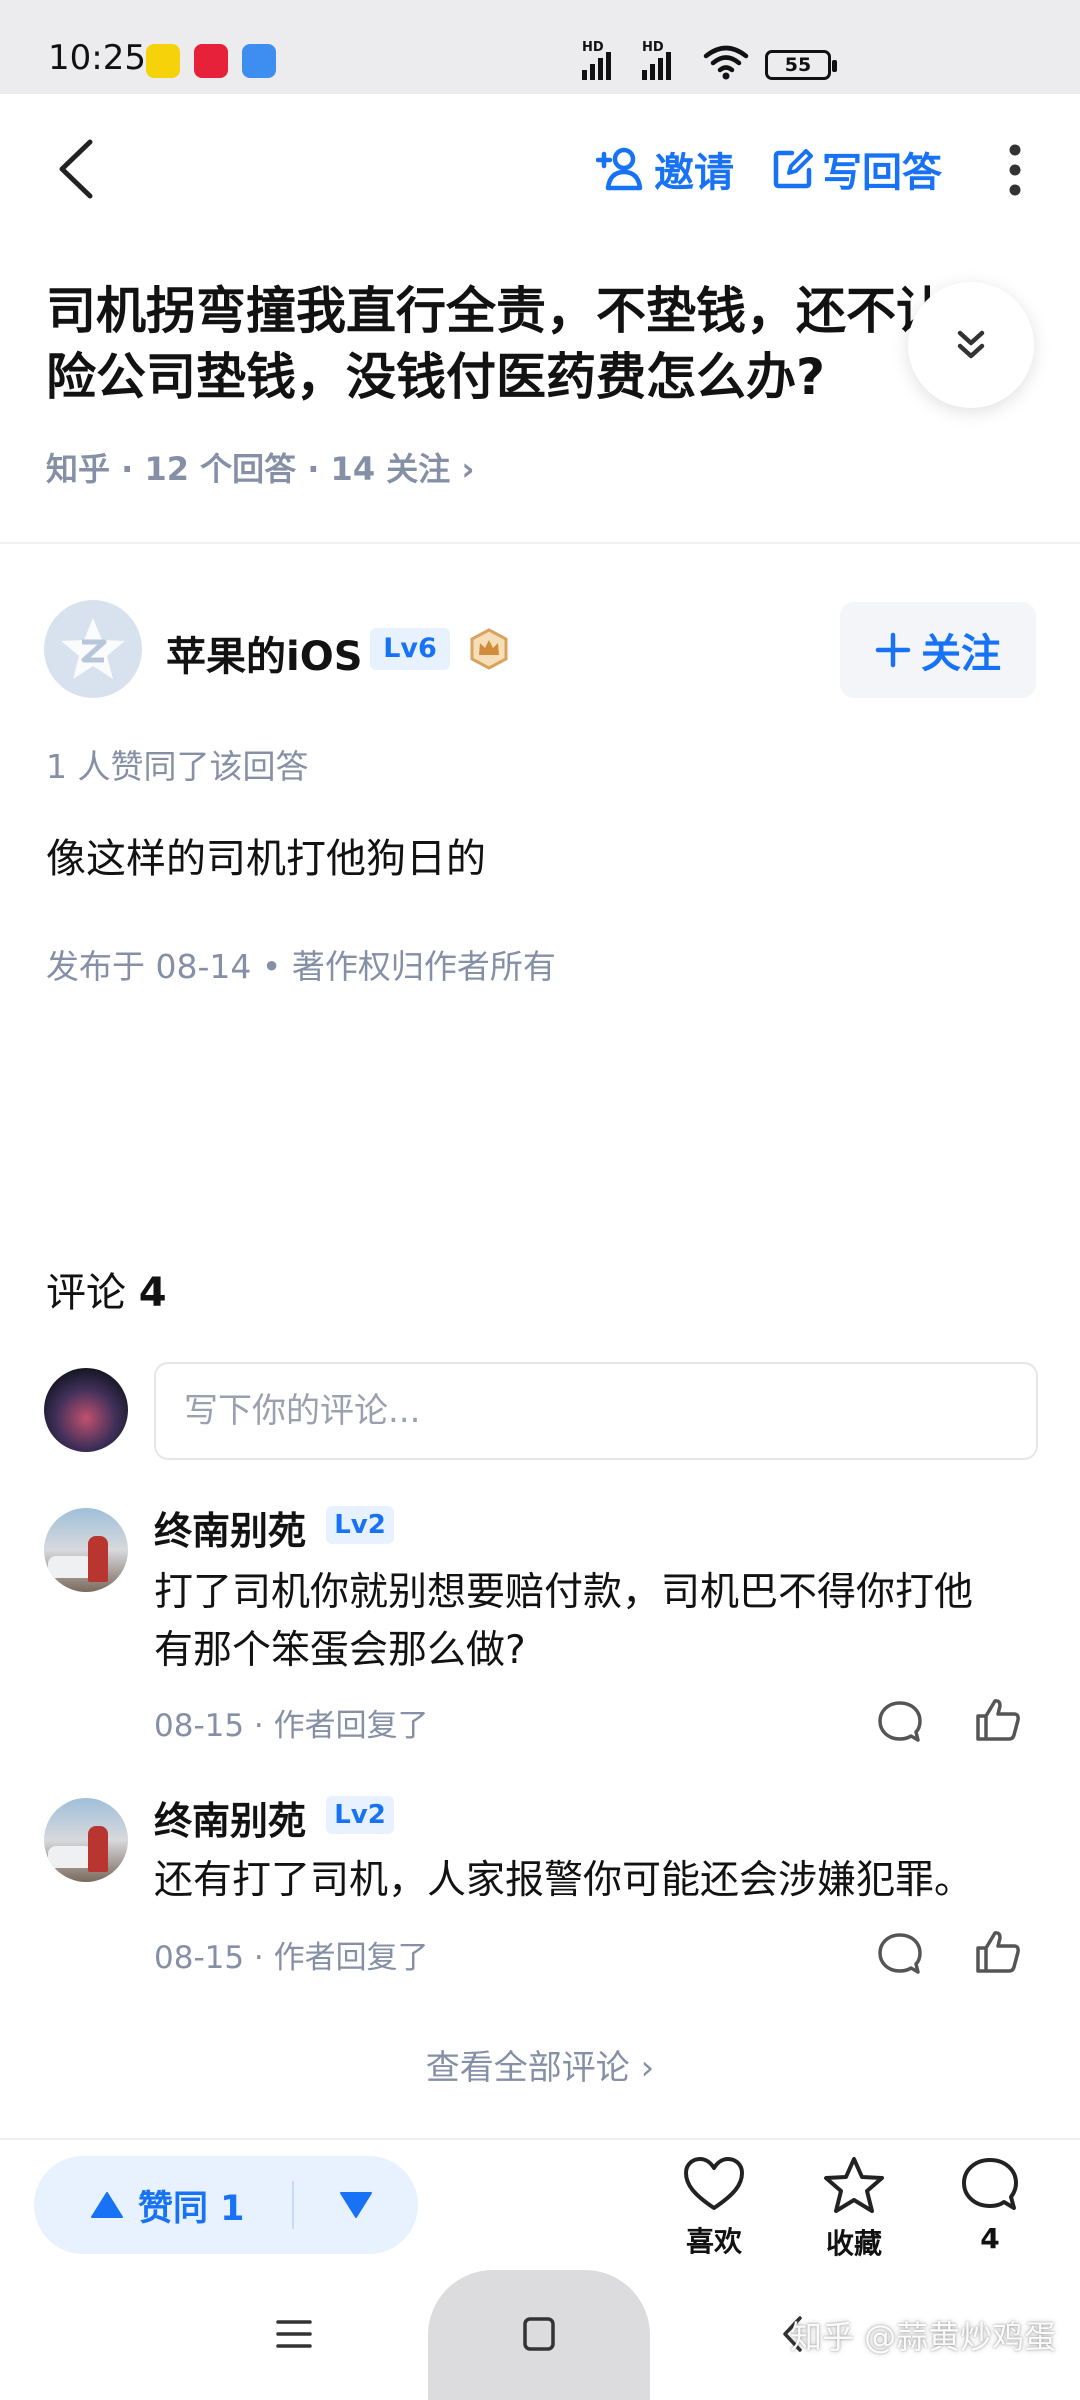 The image size is (1080, 2400). I want to click on answer-body: 像这样的司机打他狗日的, so click(266, 859).